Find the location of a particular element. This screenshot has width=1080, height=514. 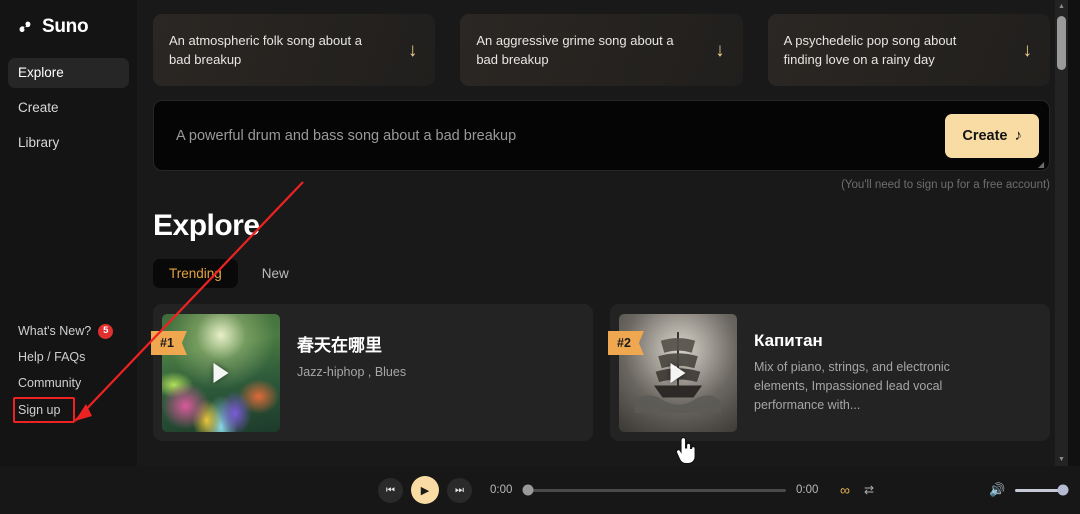

sidebar-link-community: Community is located at coordinates (77, 383).